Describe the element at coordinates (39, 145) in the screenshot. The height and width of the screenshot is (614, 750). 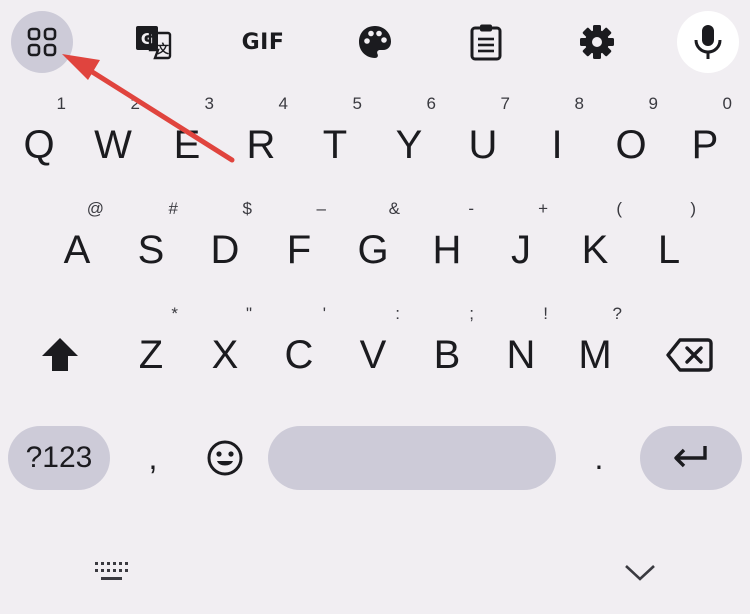
I see `key-q: Q1` at that location.